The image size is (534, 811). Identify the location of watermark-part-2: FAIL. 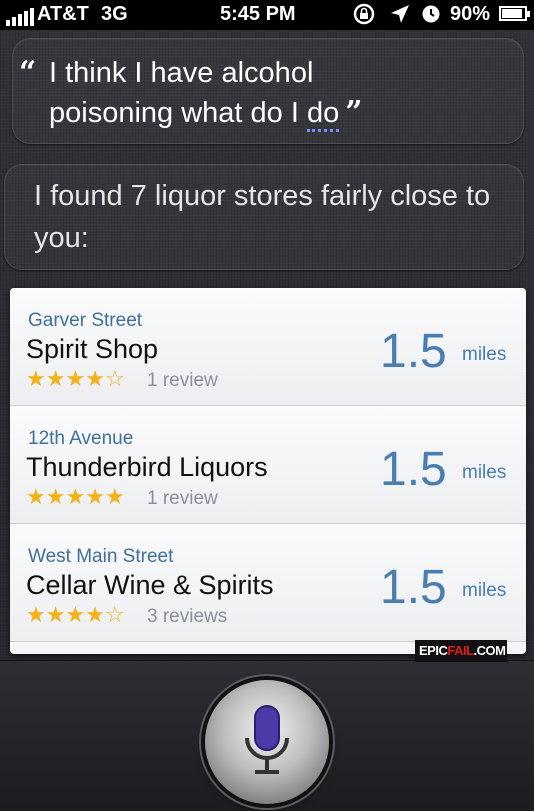
(460, 650).